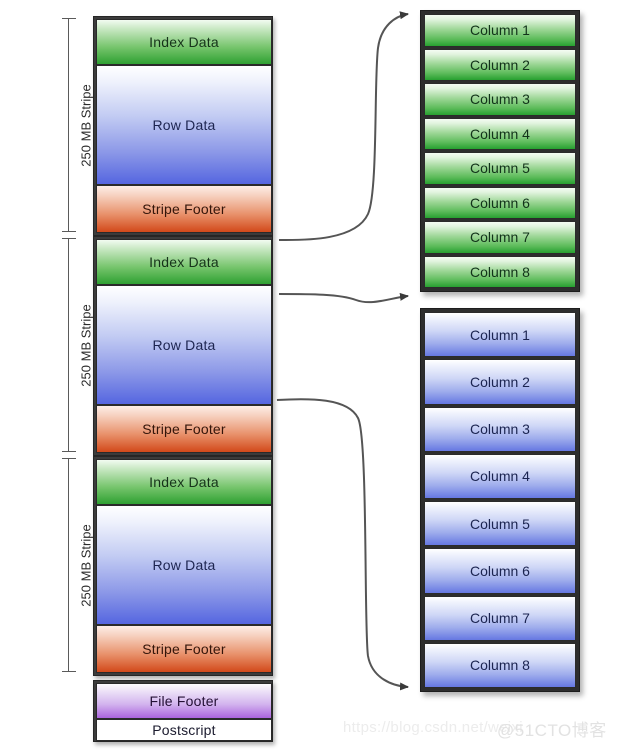 This screenshot has height=755, width=622. I want to click on stripe-1-stripe-footer: Stripe Footer, so click(184, 209).